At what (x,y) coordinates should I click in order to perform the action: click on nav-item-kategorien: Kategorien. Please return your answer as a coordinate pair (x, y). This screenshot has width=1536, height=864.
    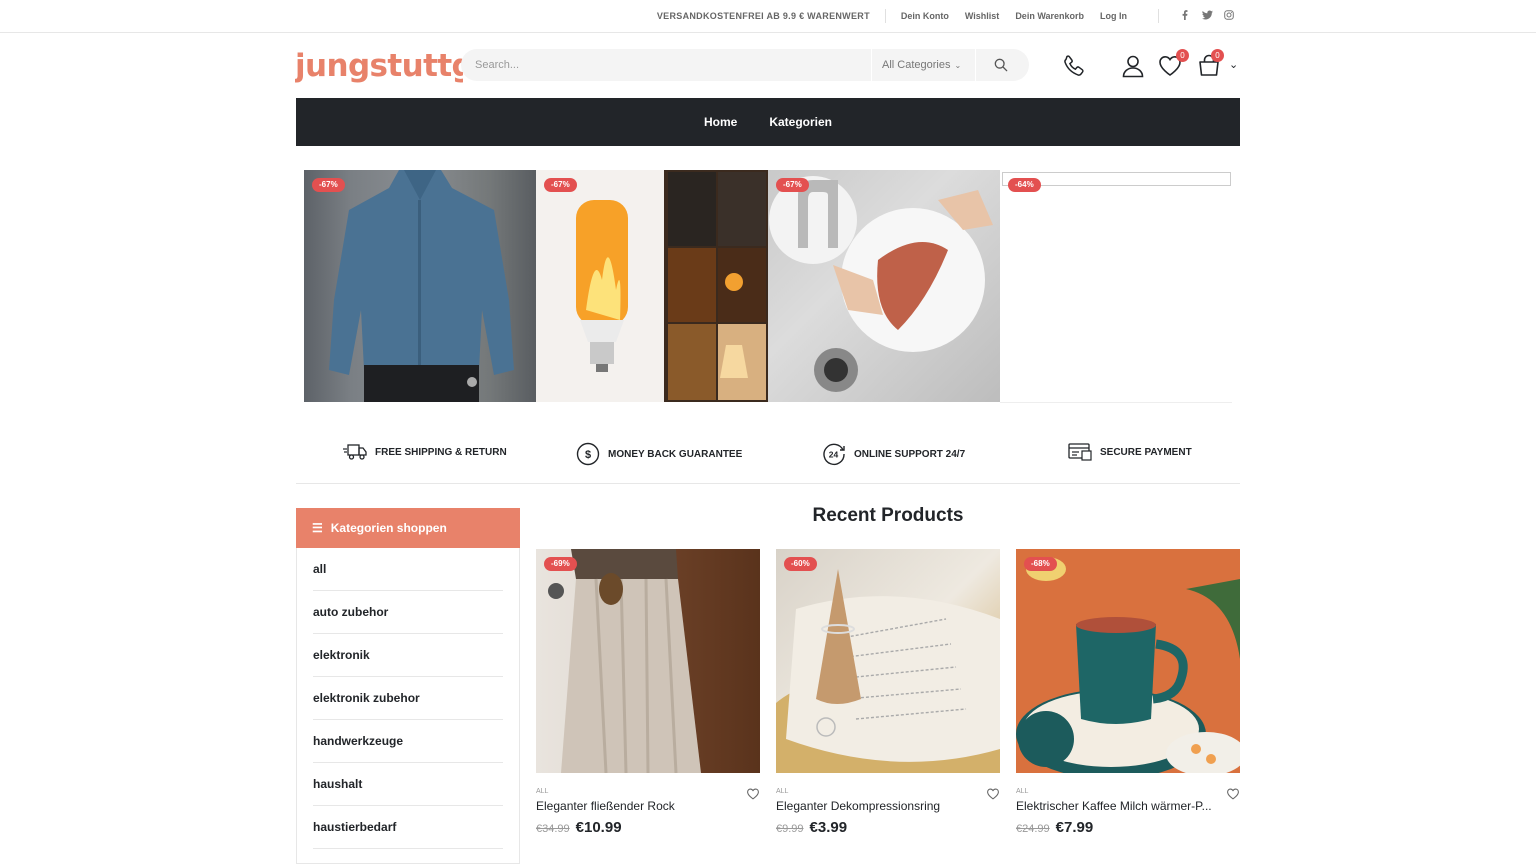
    Looking at the image, I should click on (800, 122).